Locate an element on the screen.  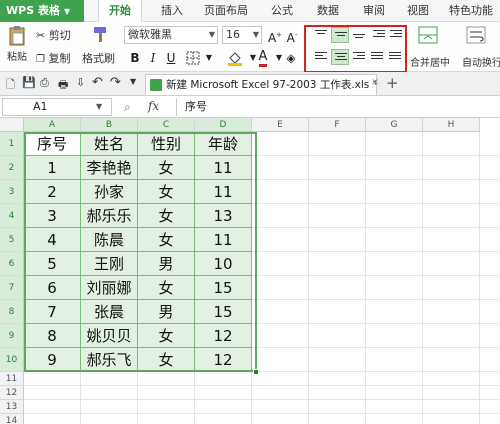
table-cell: 2 is located at coordinates (52, 192).